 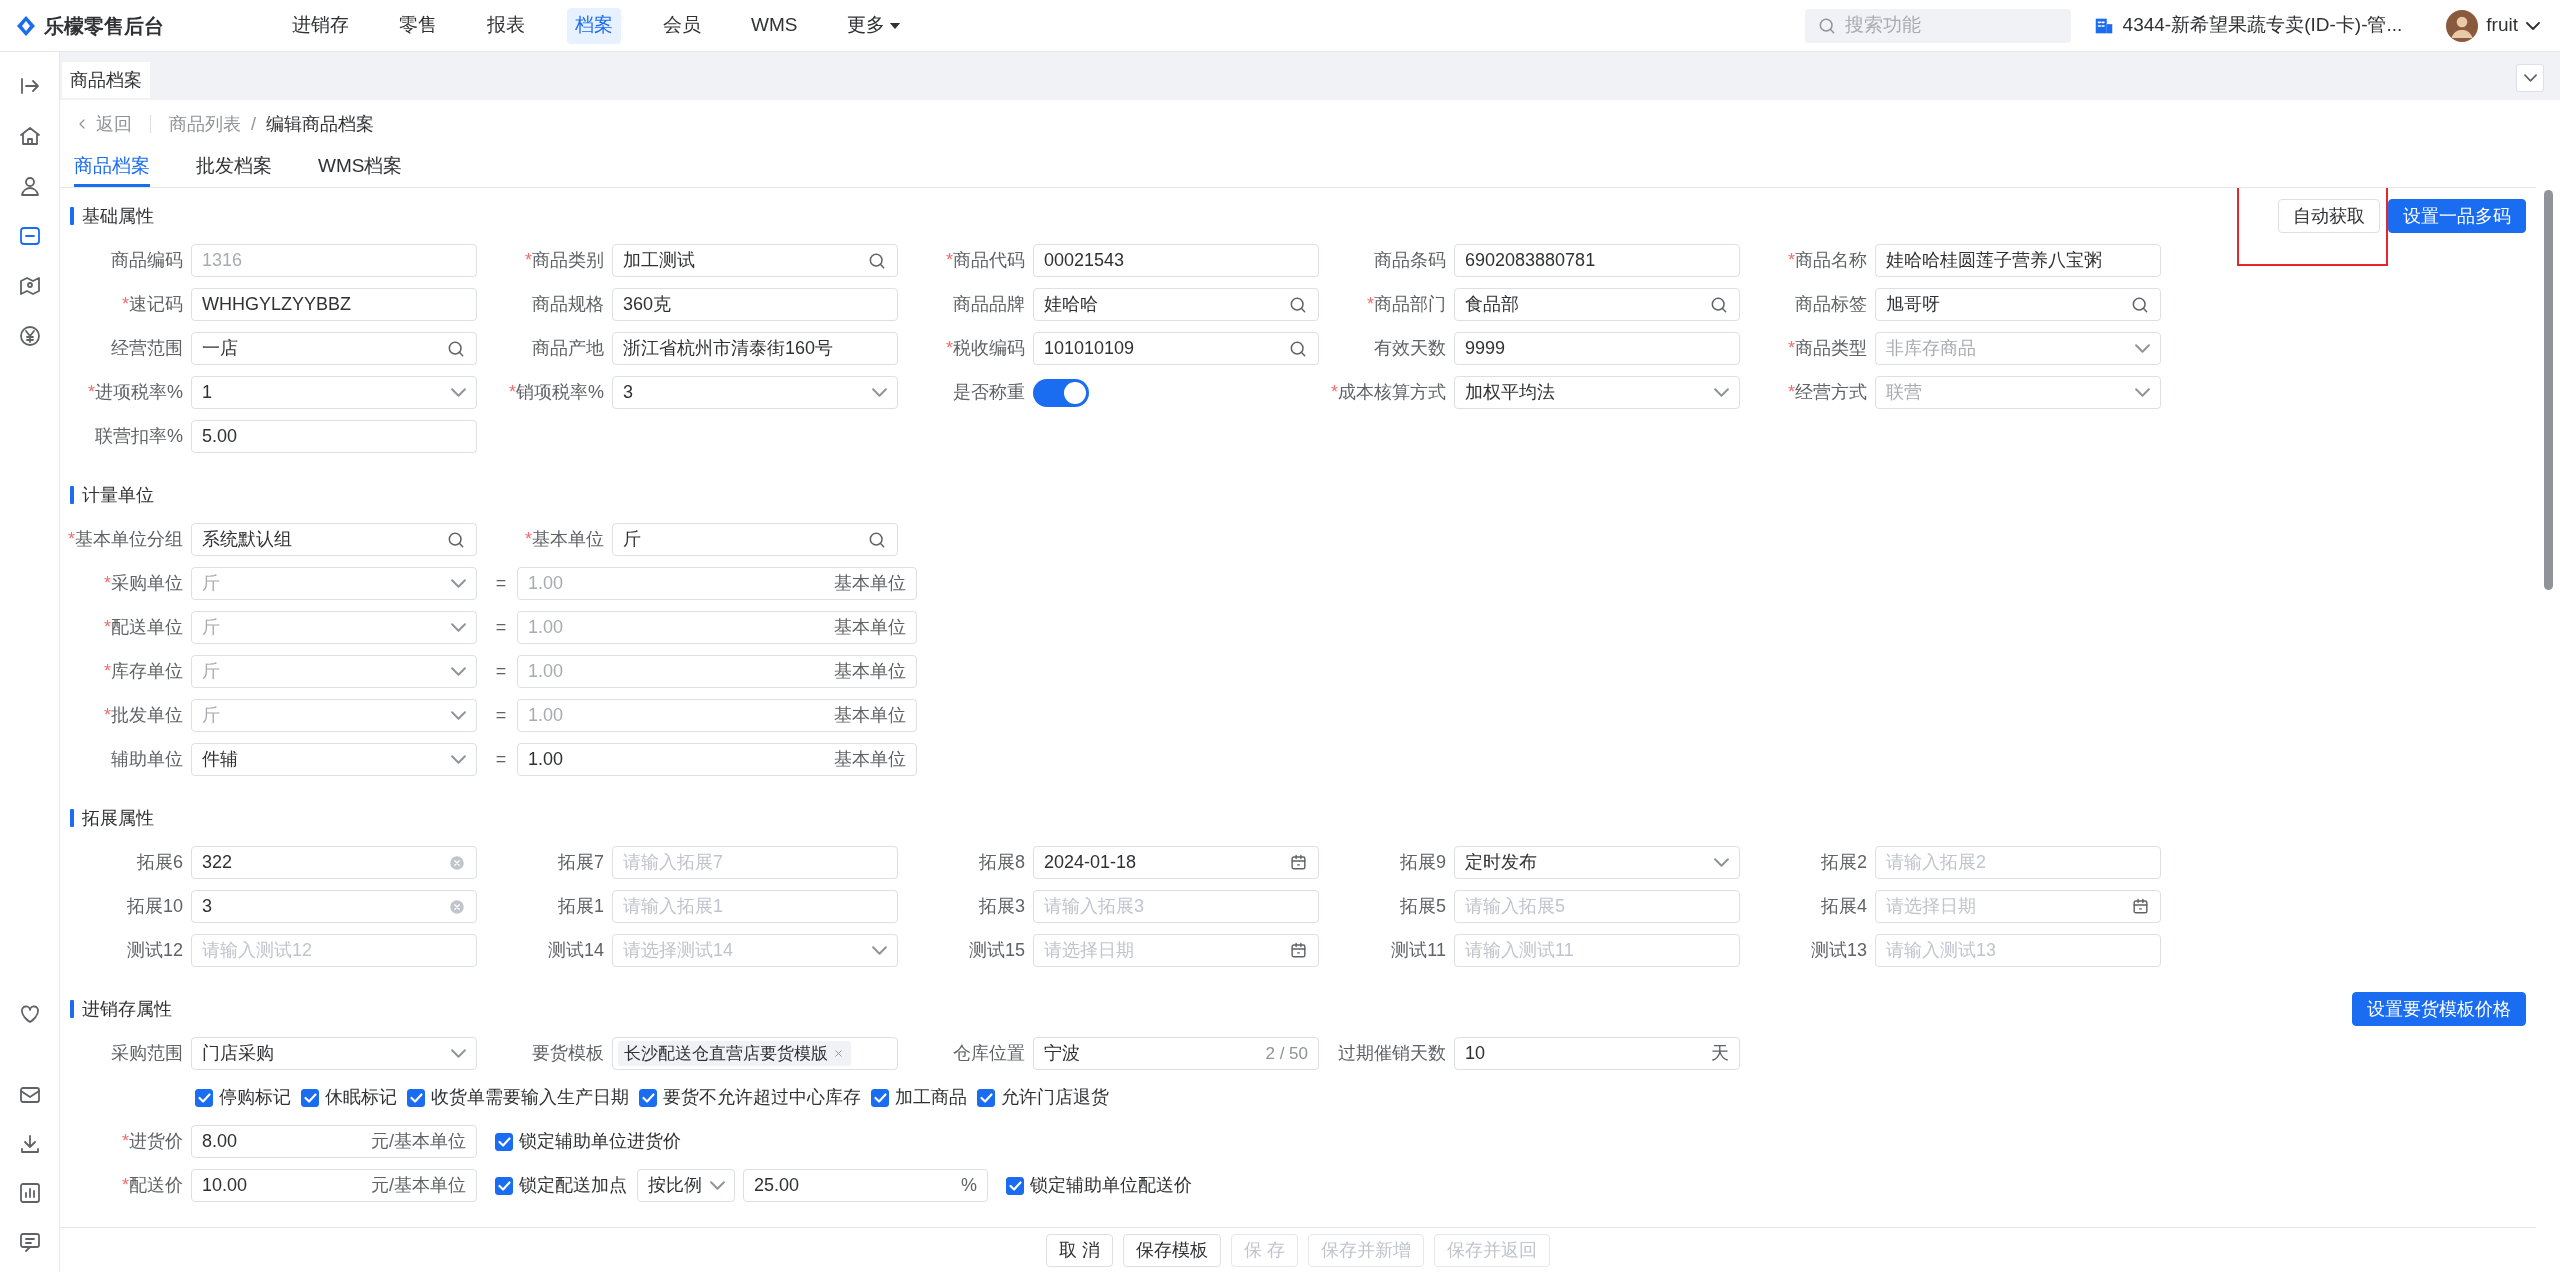 What do you see at coordinates (1172, 1250) in the screenshot?
I see `footer-button: 保存模板` at bounding box center [1172, 1250].